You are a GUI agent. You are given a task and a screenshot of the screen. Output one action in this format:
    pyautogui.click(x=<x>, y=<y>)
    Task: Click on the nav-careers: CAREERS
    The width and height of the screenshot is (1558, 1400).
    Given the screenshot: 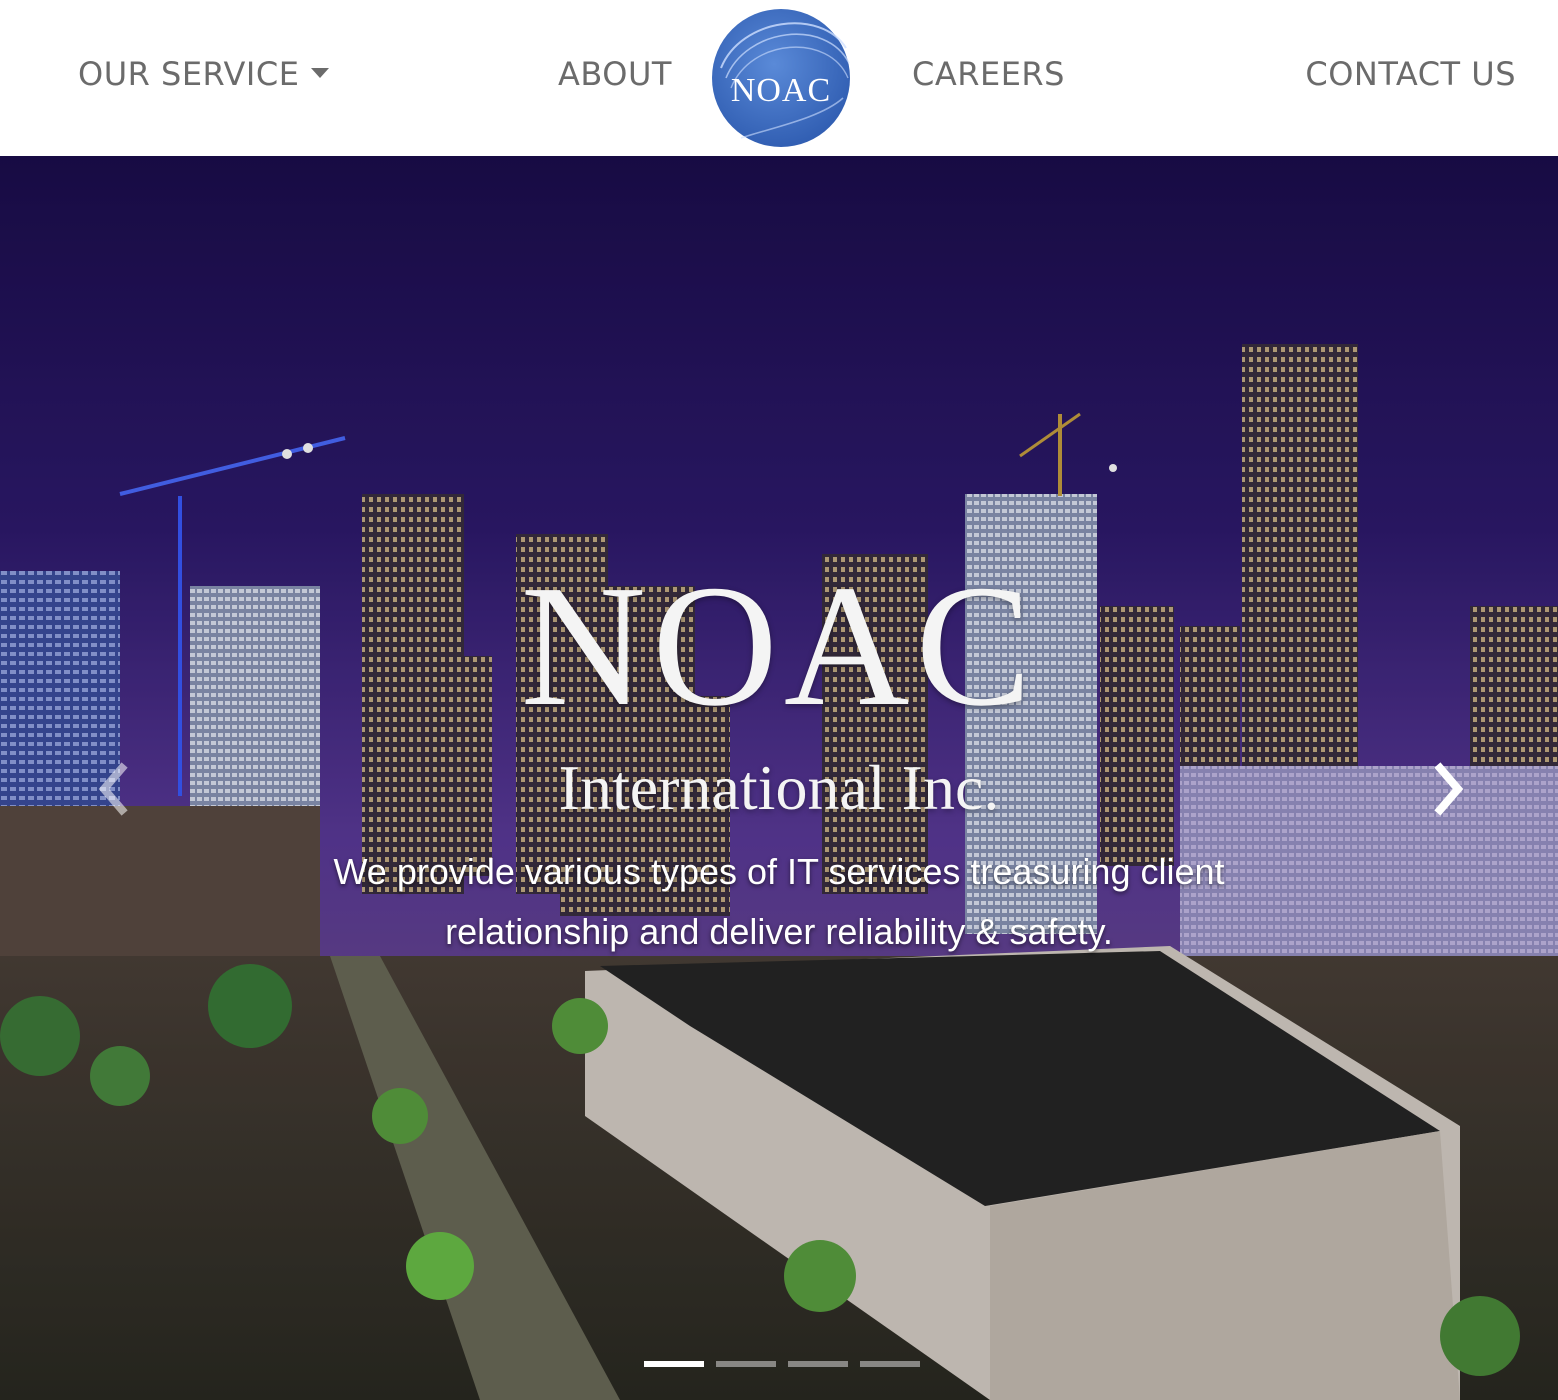 What is the action you would take?
    pyautogui.click(x=988, y=74)
    